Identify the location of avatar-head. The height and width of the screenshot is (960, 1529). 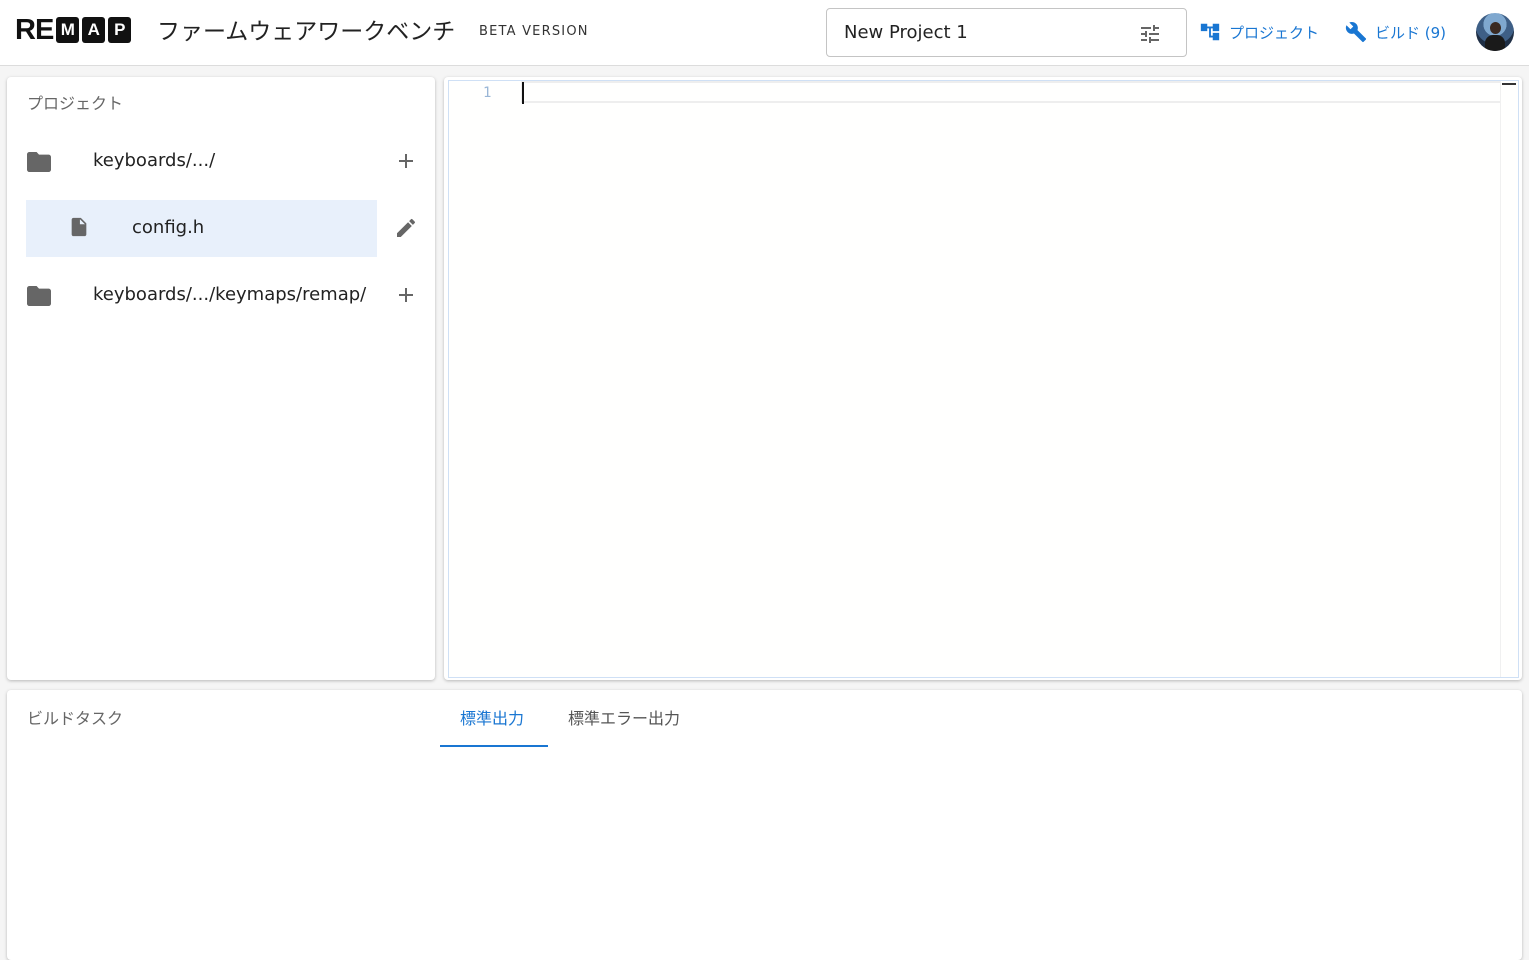
(1495, 28).